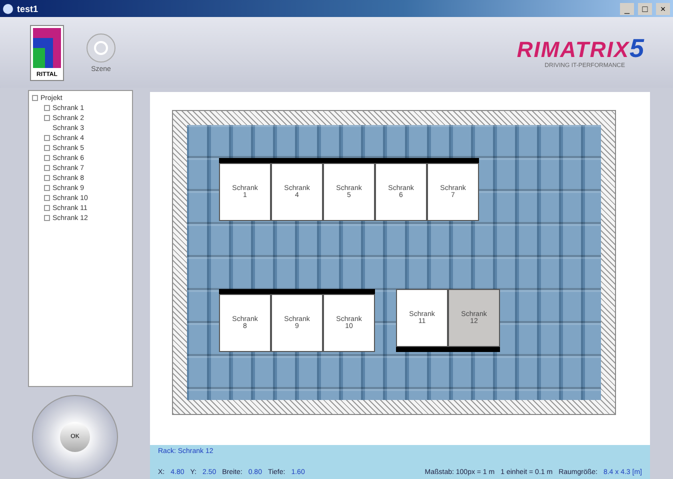 The width and height of the screenshot is (673, 479). I want to click on disc-icon, so click(101, 47).